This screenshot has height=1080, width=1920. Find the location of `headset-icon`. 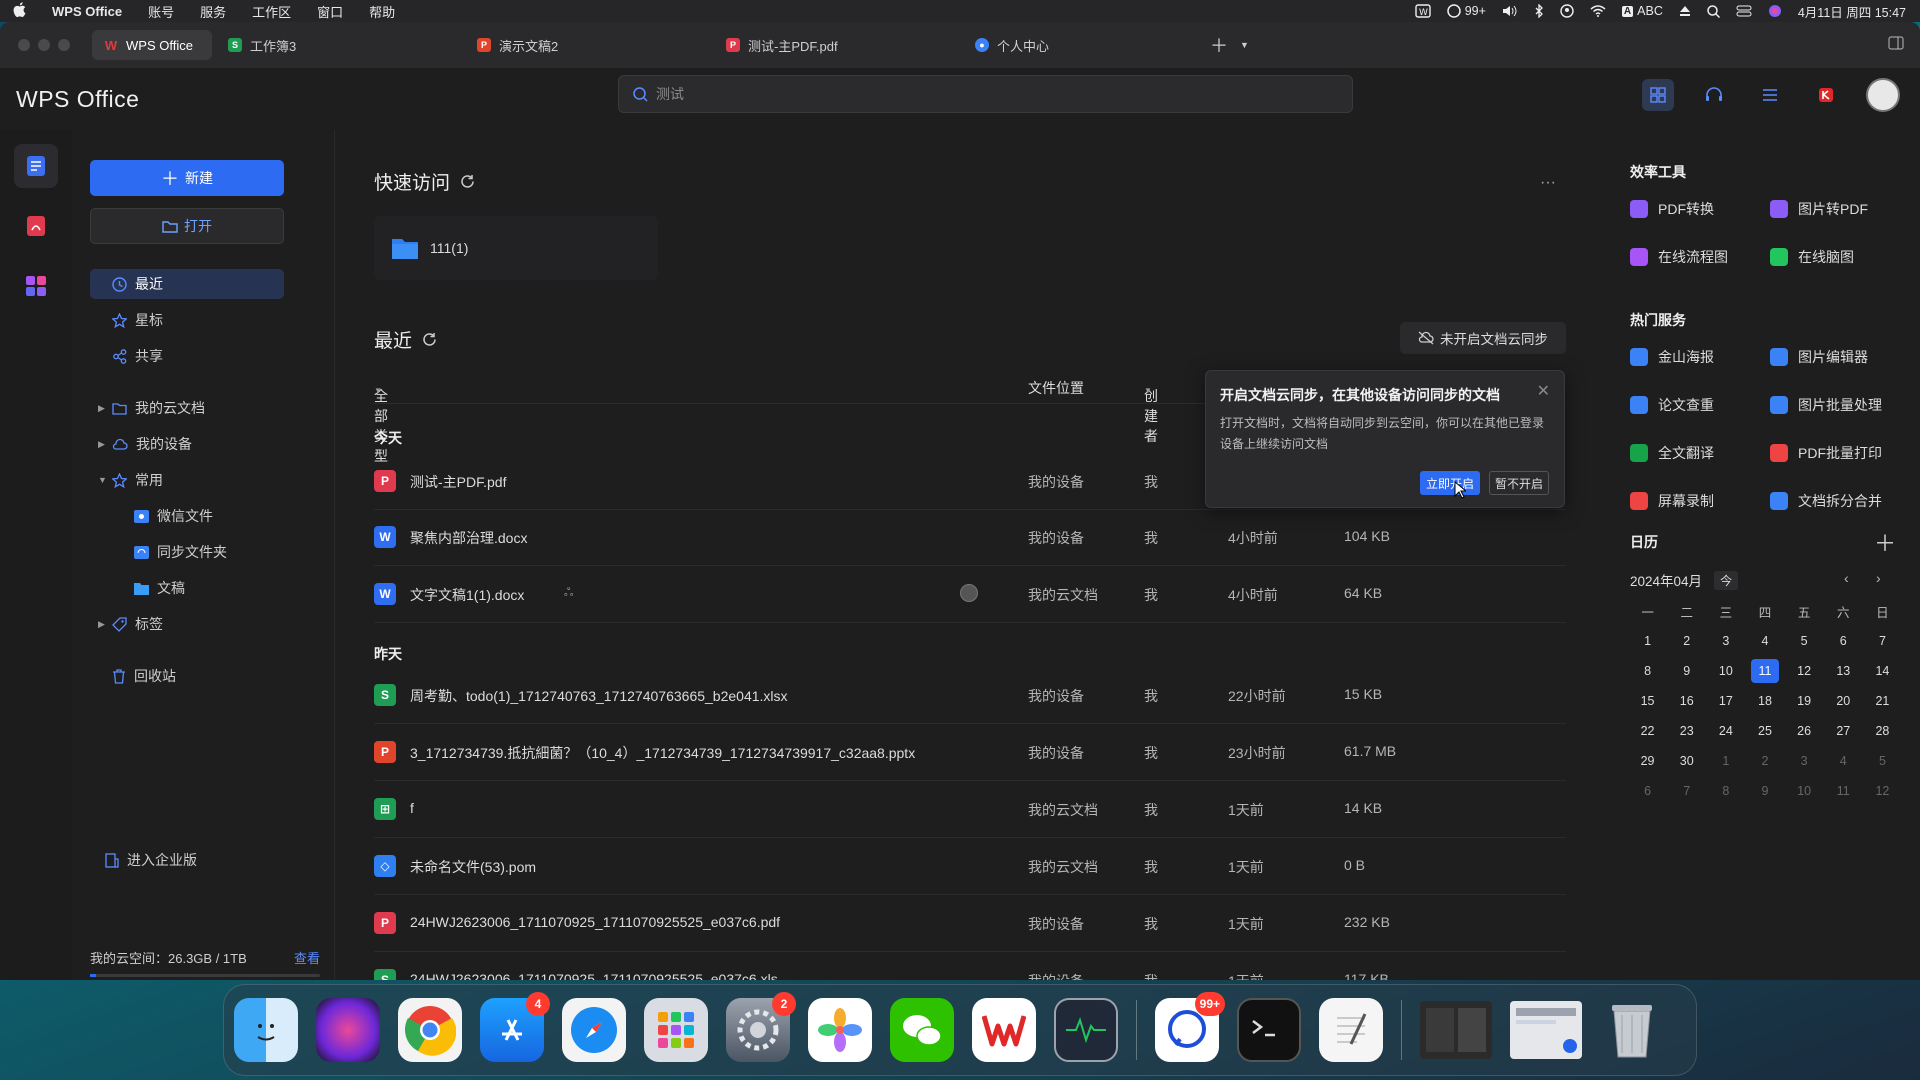

headset-icon is located at coordinates (1714, 95).